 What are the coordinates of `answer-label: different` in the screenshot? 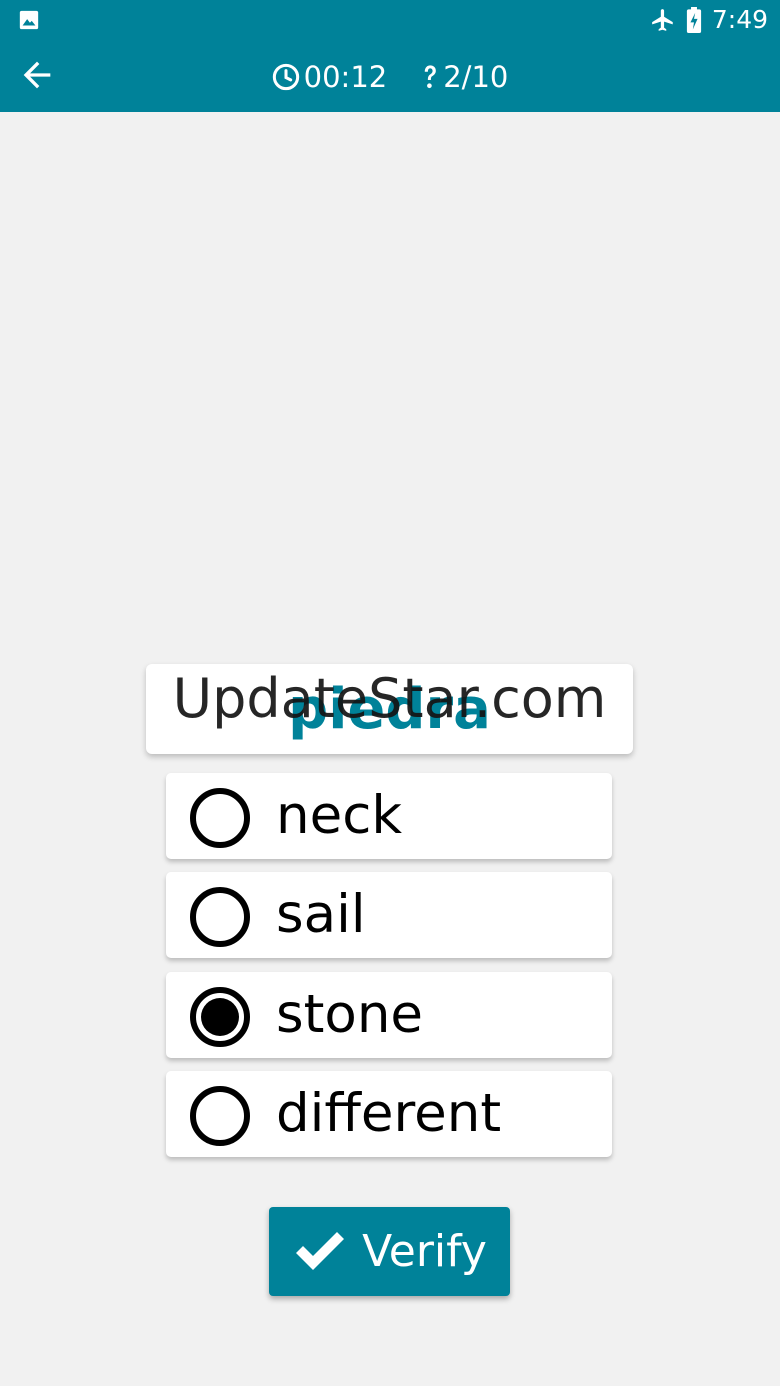 It's located at (389, 1113).